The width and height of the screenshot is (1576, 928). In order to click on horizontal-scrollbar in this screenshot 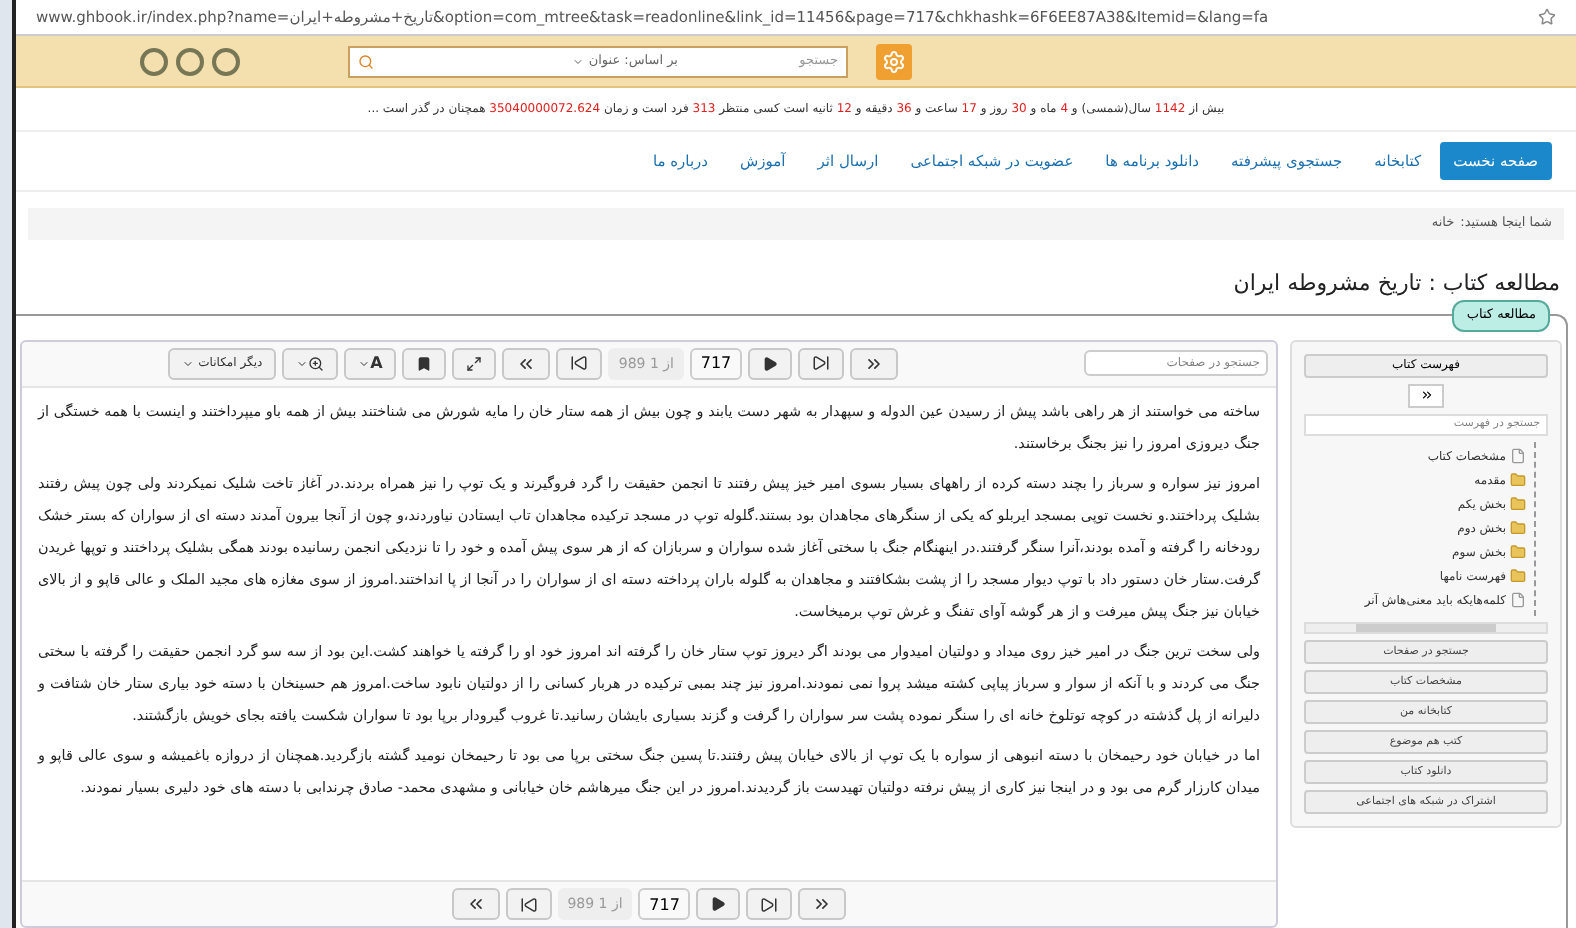, I will do `click(1426, 627)`.